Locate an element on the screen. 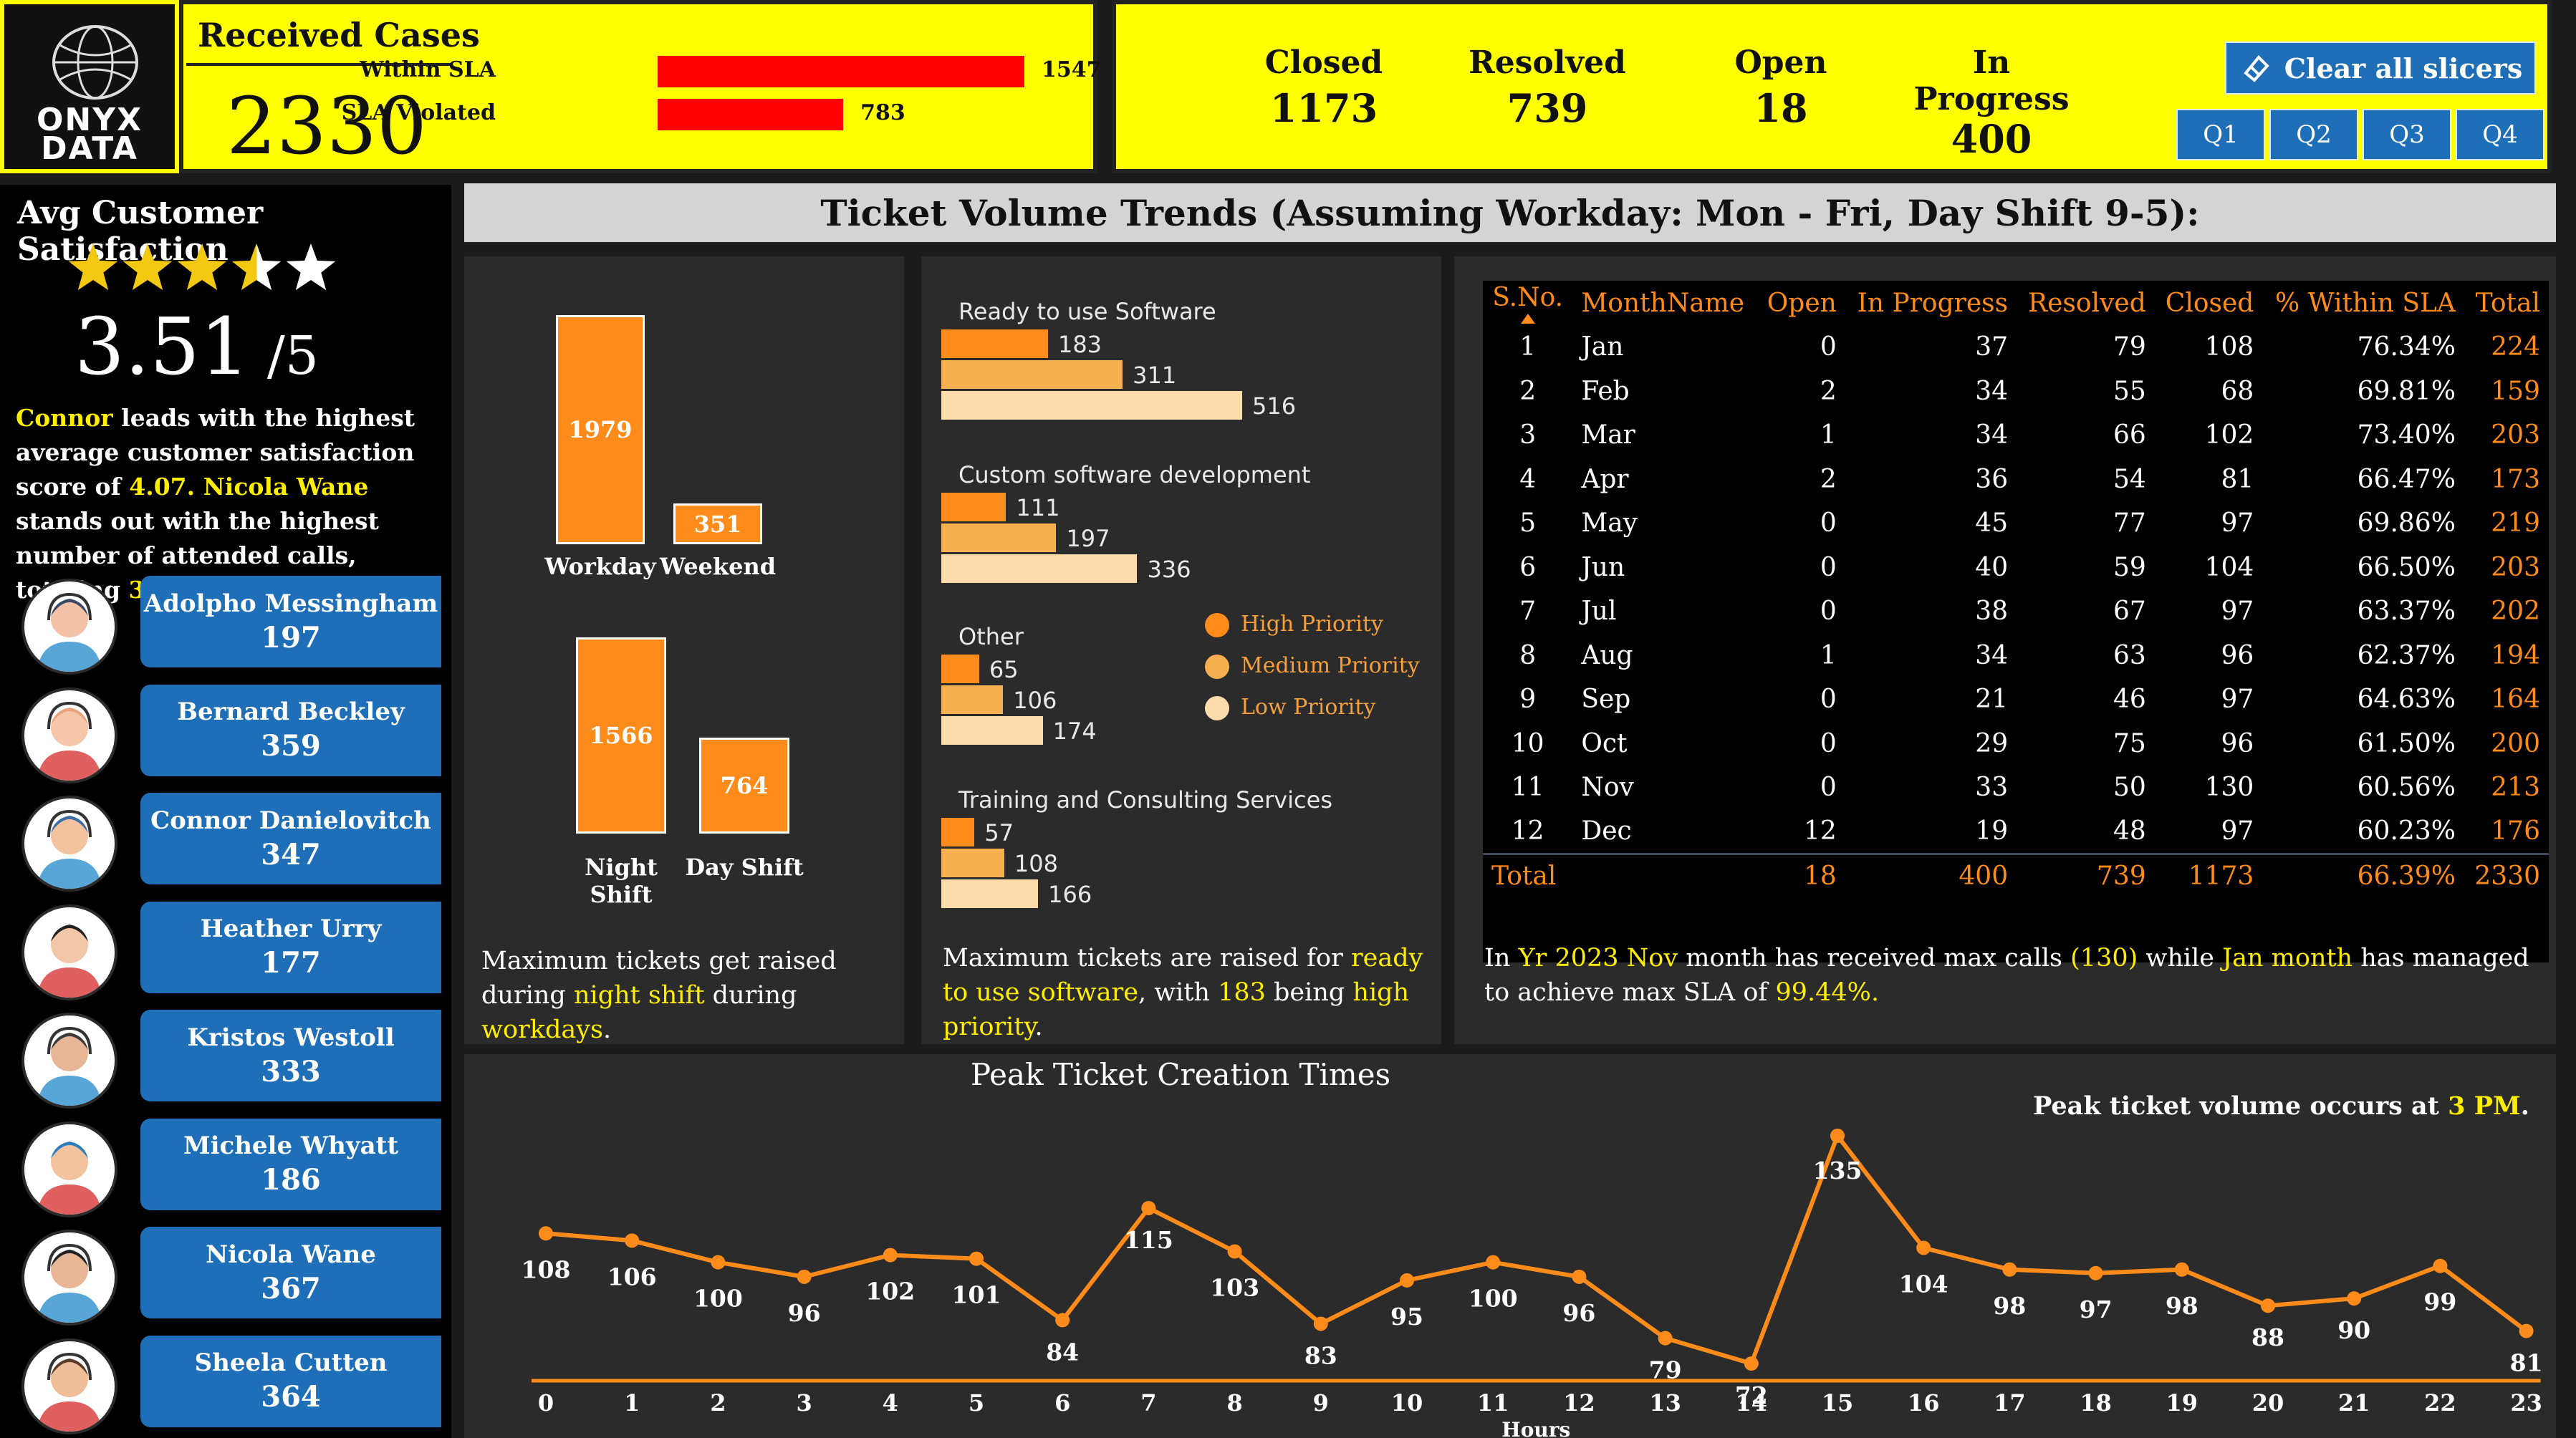  table-header: Resolved is located at coordinates (2086, 303).